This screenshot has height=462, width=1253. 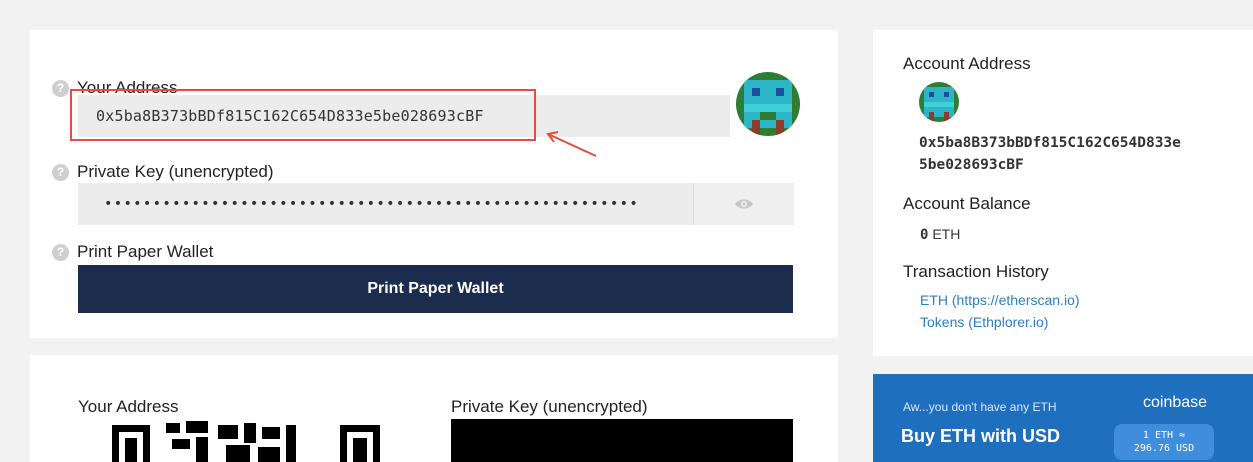 What do you see at coordinates (435, 289) in the screenshot?
I see `print-paper-wallet-button: Print Paper Wallet` at bounding box center [435, 289].